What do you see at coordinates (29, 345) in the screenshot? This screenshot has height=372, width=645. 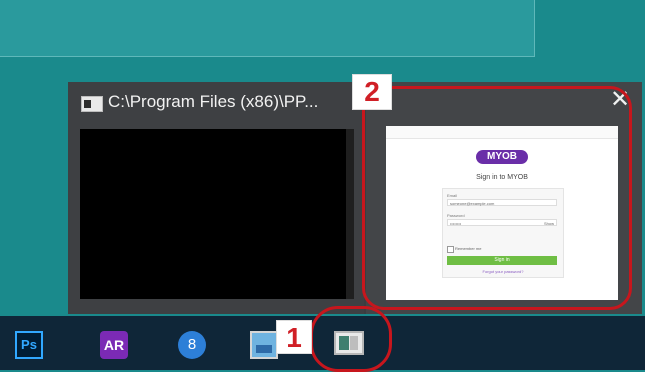 I see `photoshop-icon: Ps` at bounding box center [29, 345].